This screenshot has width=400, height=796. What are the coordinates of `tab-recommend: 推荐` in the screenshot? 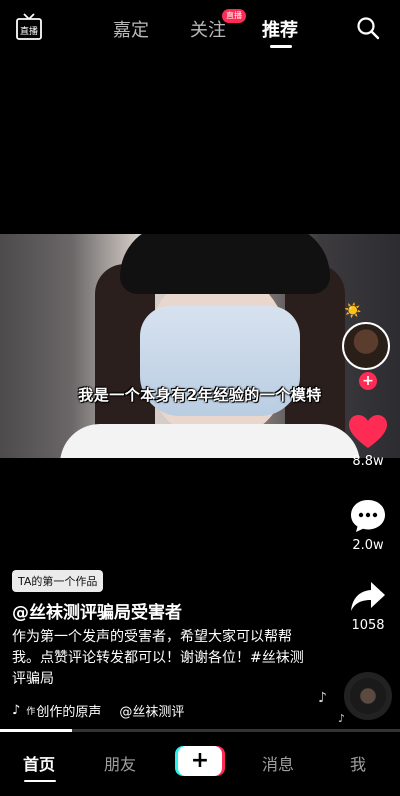 It's located at (280, 29).